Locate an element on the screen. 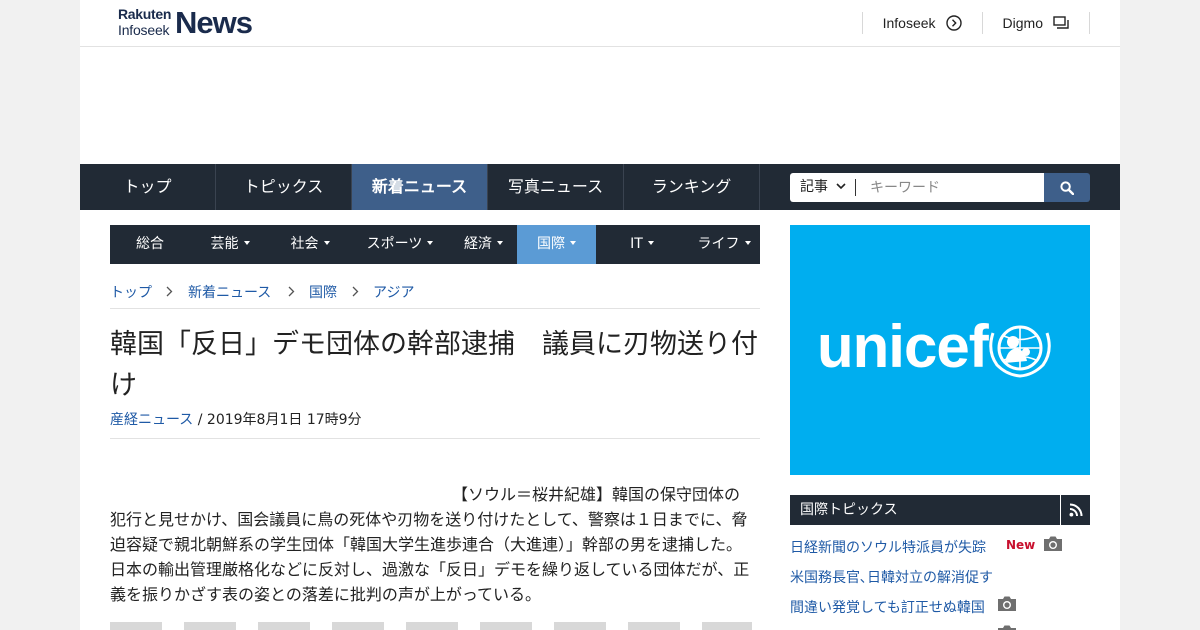 The width and height of the screenshot is (1200, 630). category-label: 総合 is located at coordinates (150, 244).